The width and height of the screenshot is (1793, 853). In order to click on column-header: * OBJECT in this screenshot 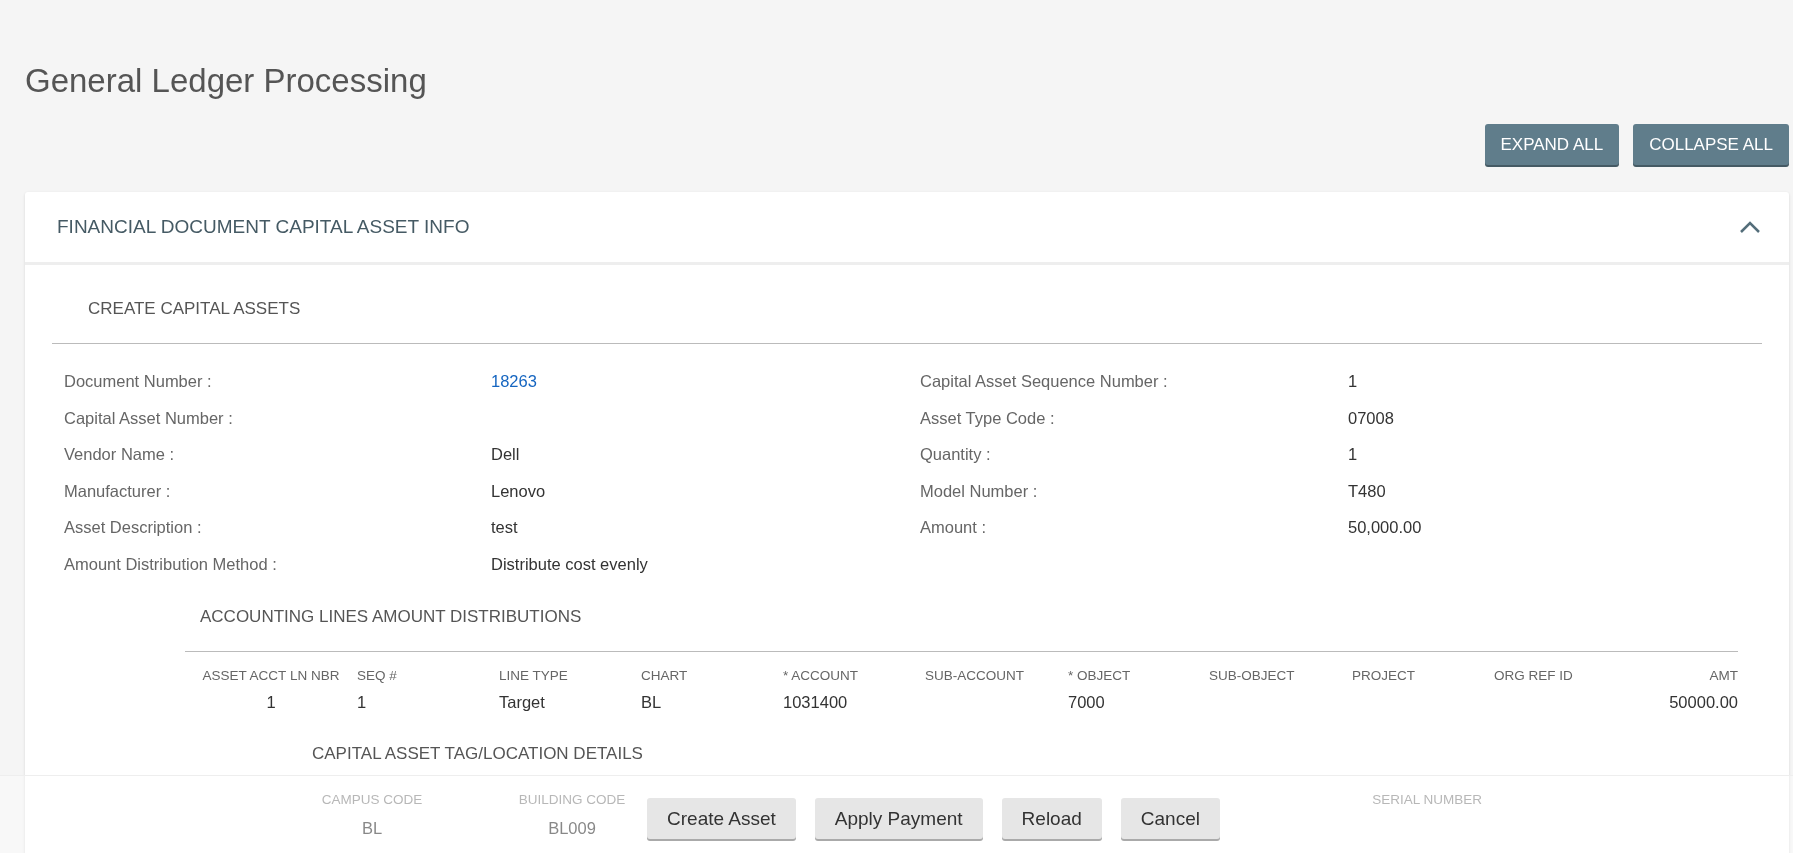, I will do `click(1100, 675)`.